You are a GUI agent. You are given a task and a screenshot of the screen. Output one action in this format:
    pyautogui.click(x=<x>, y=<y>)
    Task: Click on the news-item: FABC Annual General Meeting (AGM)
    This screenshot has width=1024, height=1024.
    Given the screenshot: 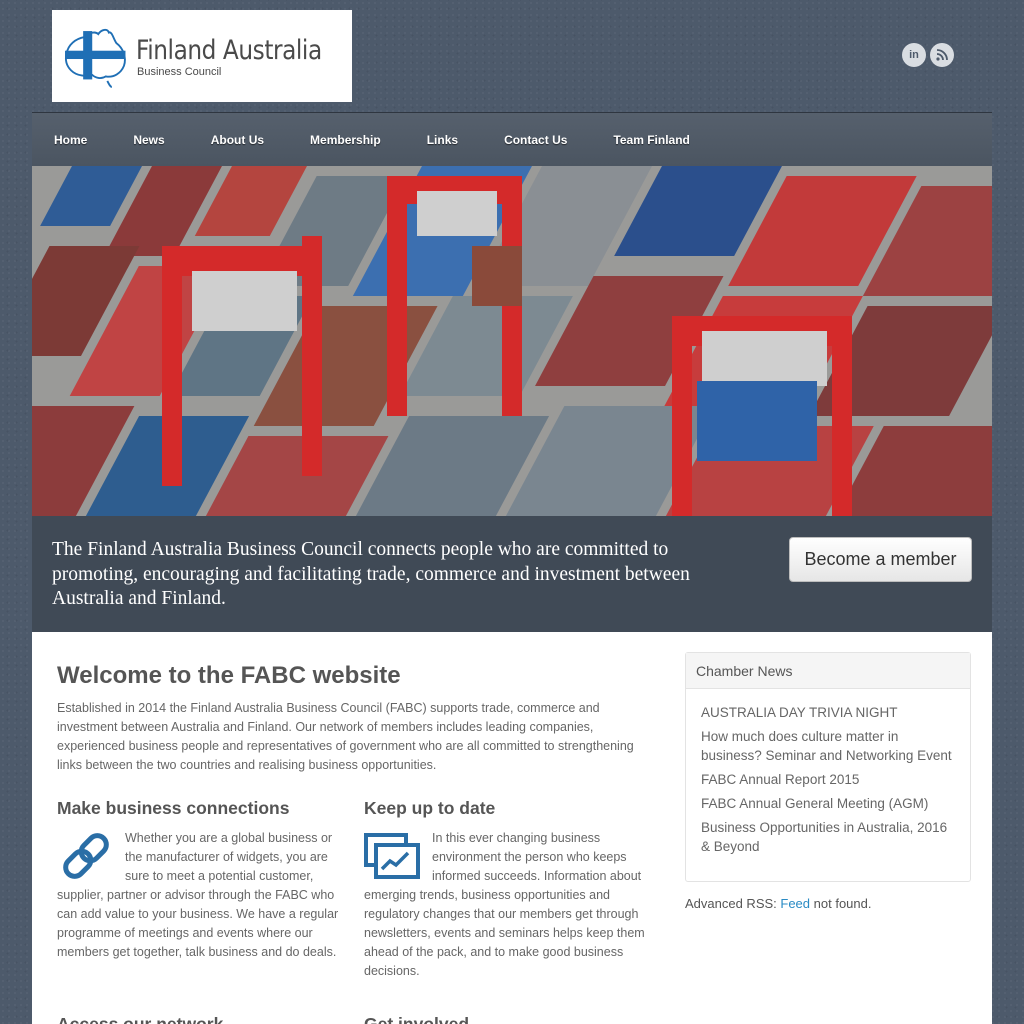 What is the action you would take?
    pyautogui.click(x=829, y=803)
    